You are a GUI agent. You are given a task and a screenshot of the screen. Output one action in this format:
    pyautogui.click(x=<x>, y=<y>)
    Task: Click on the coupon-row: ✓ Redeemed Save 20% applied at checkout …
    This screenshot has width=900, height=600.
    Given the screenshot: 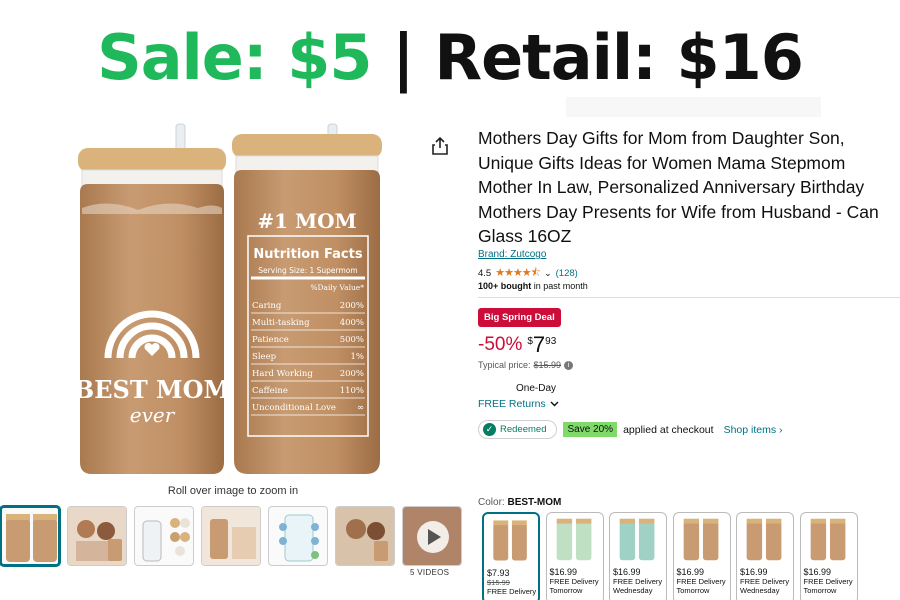 What is the action you would take?
    pyautogui.click(x=630, y=429)
    